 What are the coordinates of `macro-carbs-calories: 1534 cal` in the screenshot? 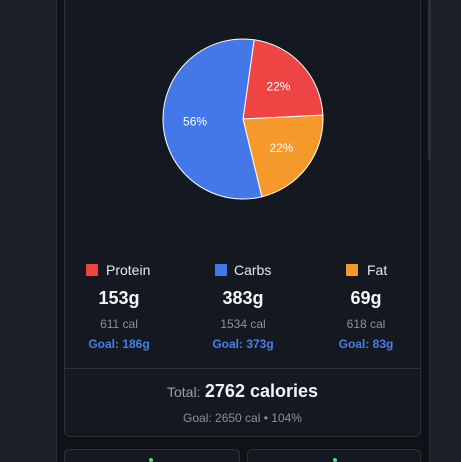 It's located at (243, 324).